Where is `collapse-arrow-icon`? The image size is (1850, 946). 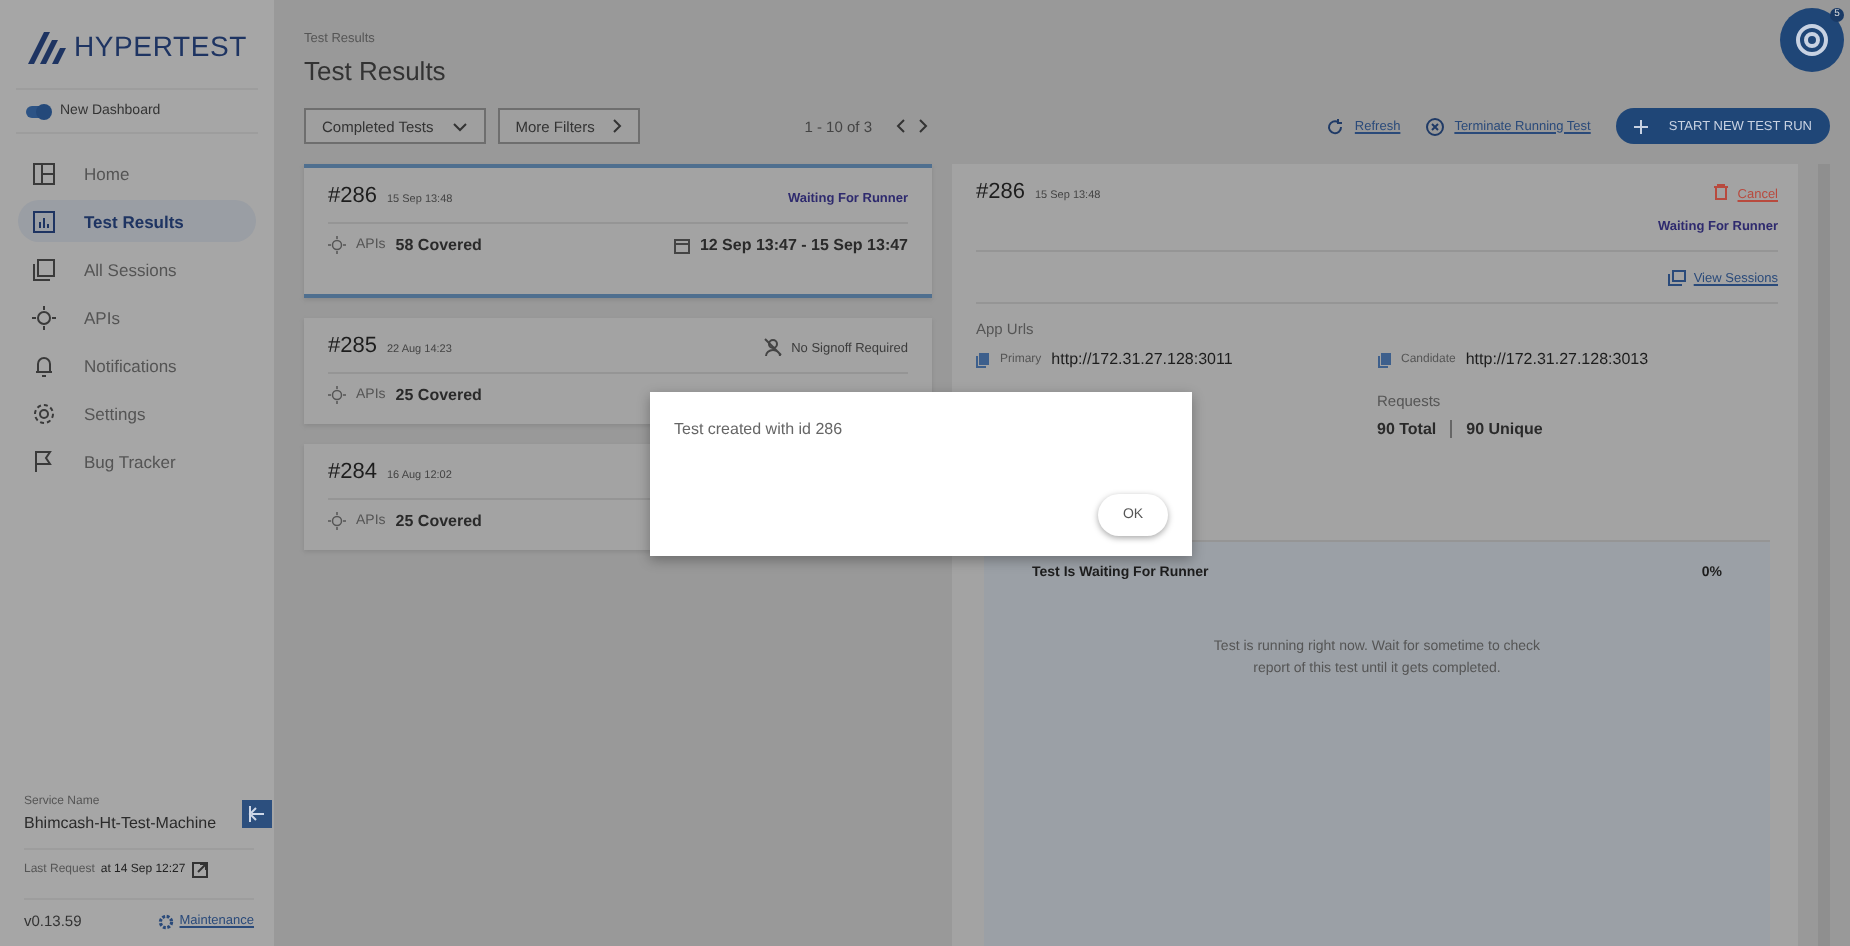 collapse-arrow-icon is located at coordinates (257, 814).